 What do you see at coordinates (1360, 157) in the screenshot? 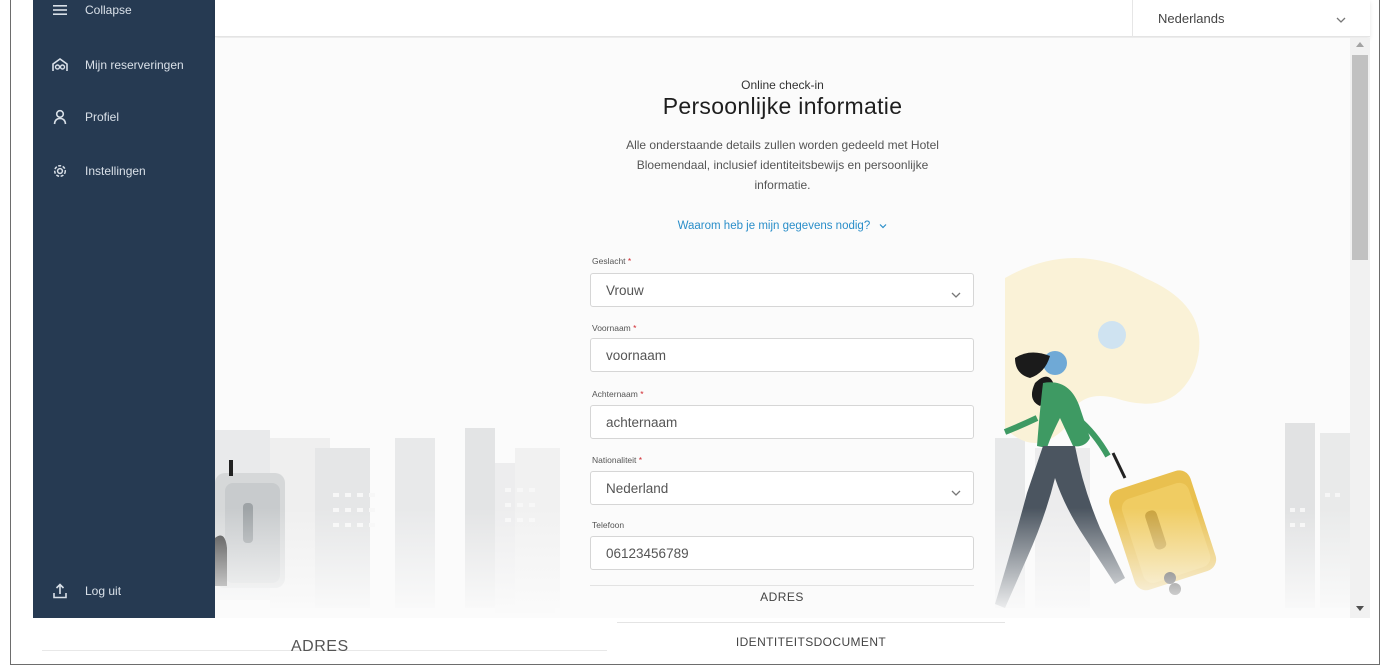
I see `scrollbar-thumb` at bounding box center [1360, 157].